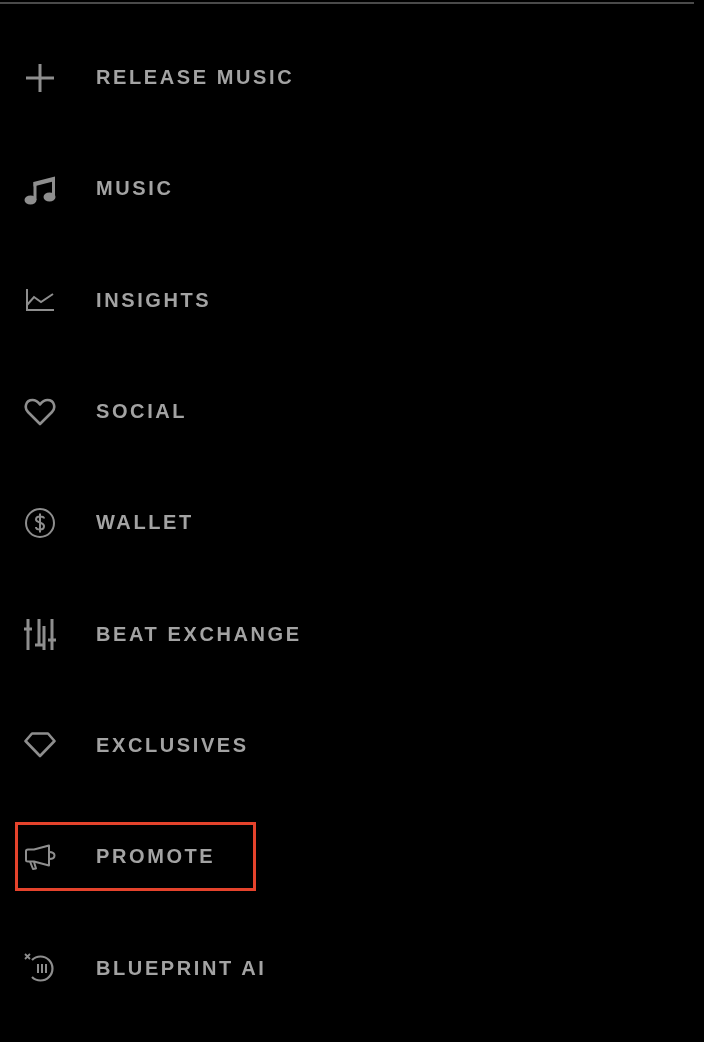  What do you see at coordinates (40, 745) in the screenshot?
I see `diamond-icon` at bounding box center [40, 745].